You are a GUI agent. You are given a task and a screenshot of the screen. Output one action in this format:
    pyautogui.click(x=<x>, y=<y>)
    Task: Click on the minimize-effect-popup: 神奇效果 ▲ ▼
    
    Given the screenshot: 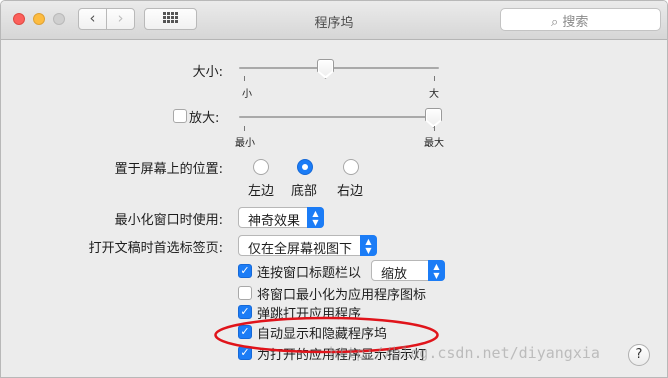 What is the action you would take?
    pyautogui.click(x=281, y=218)
    